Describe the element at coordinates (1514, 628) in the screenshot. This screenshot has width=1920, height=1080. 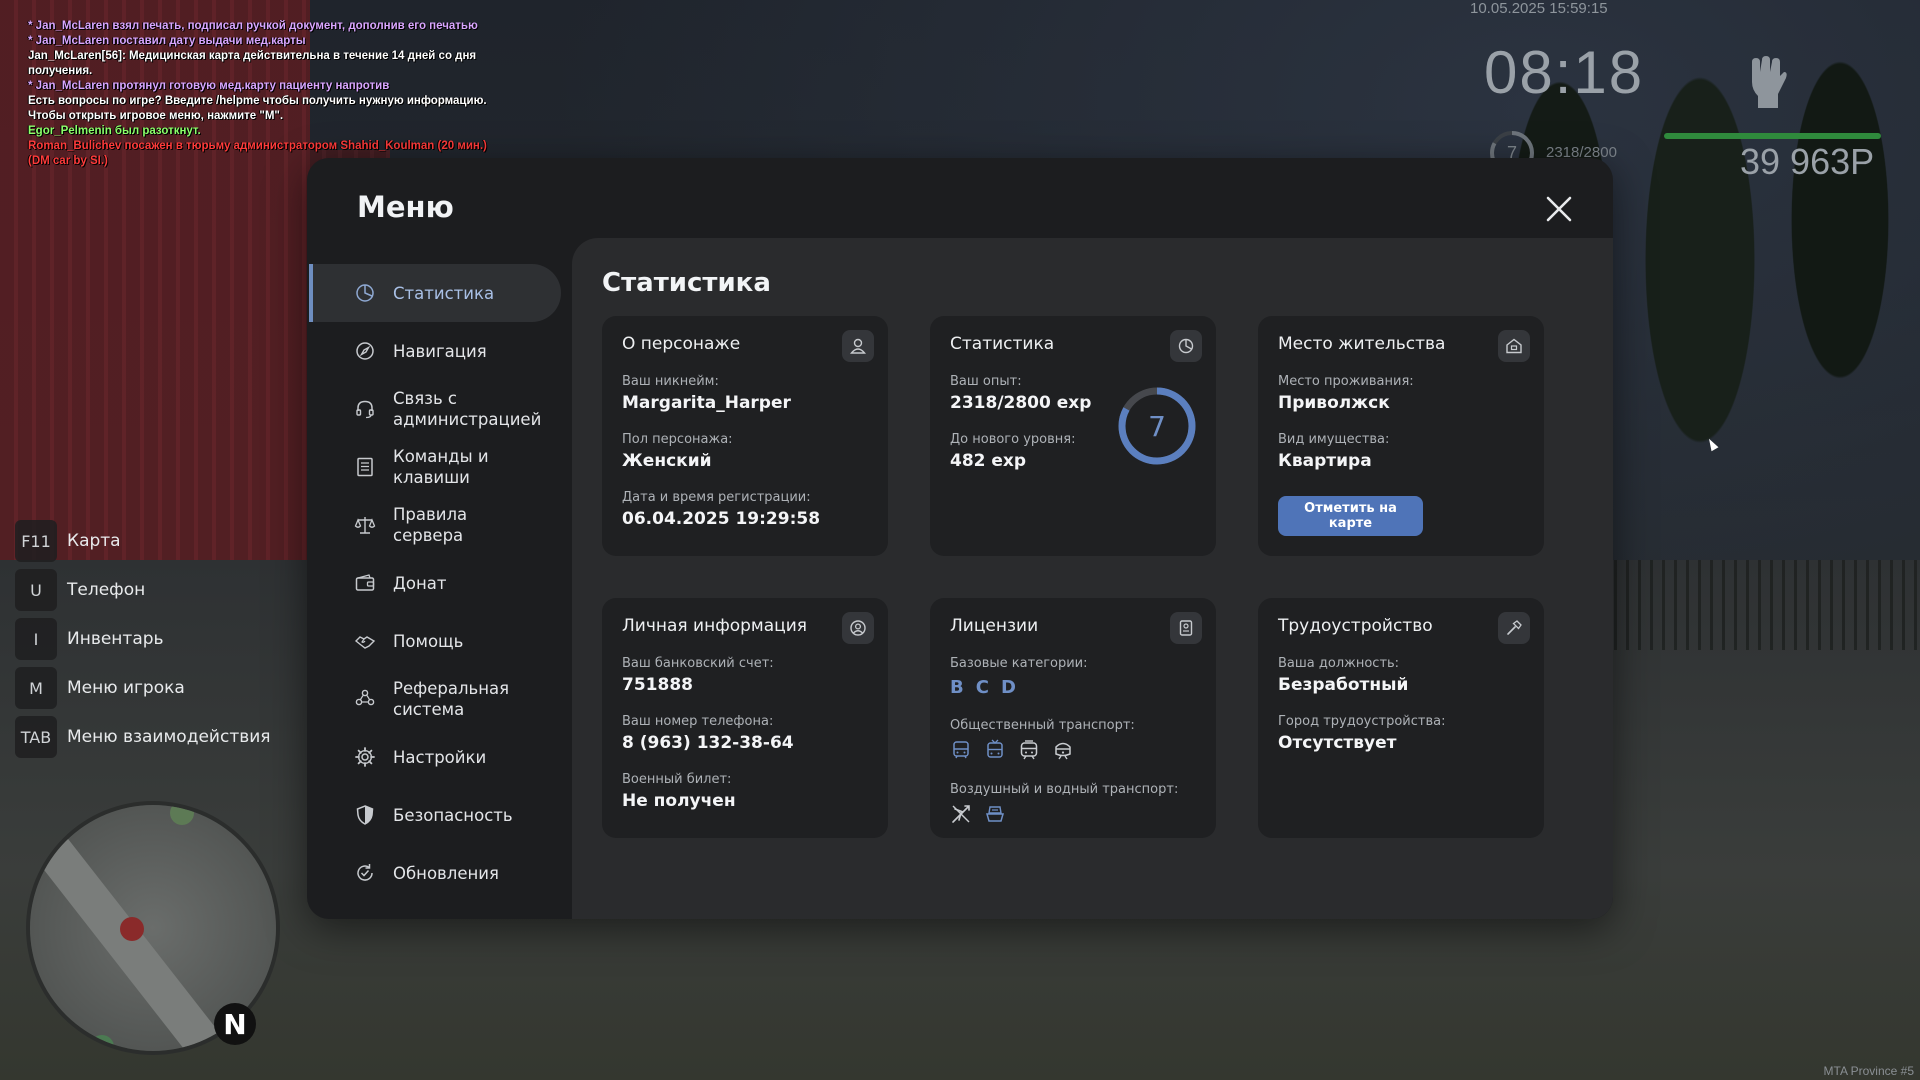
I see `hammer-icon` at that location.